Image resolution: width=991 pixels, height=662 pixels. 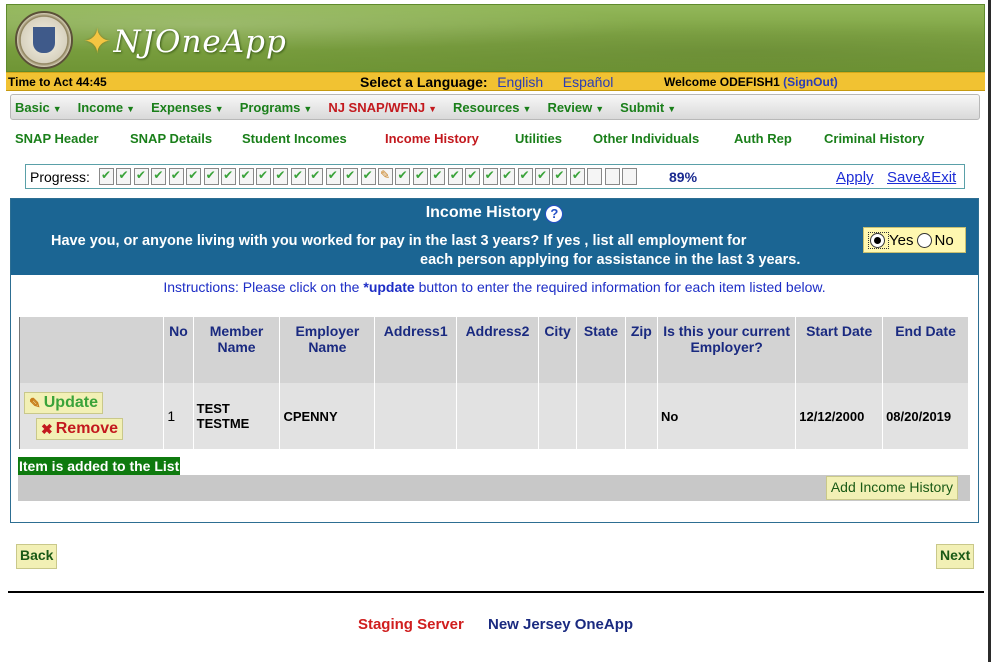 What do you see at coordinates (520, 82) in the screenshot?
I see `language-english-link: English` at bounding box center [520, 82].